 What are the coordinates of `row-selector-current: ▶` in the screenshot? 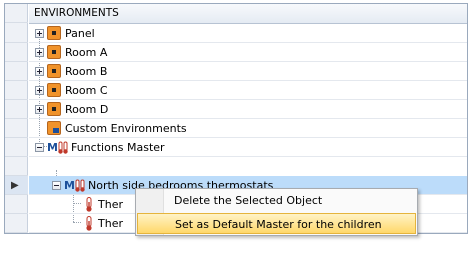 It's located at (16, 185).